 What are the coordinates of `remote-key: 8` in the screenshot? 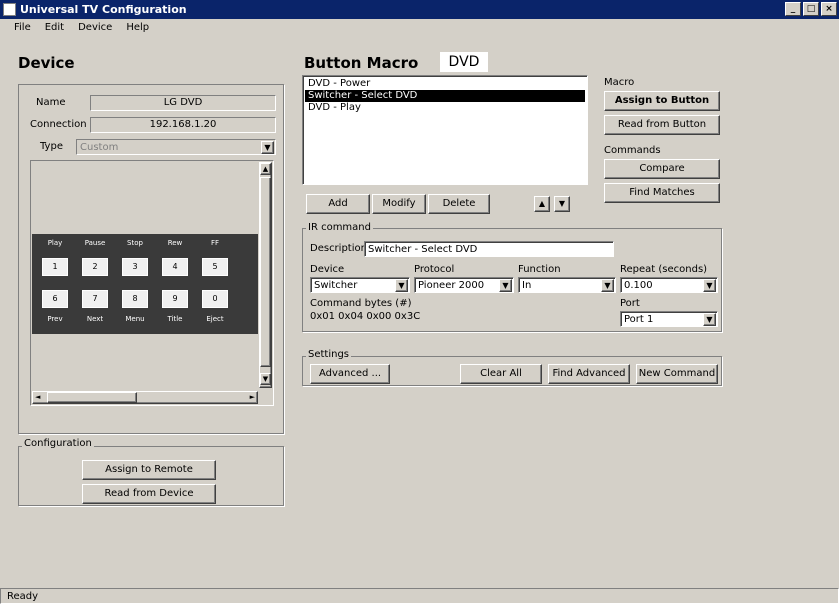 It's located at (135, 299).